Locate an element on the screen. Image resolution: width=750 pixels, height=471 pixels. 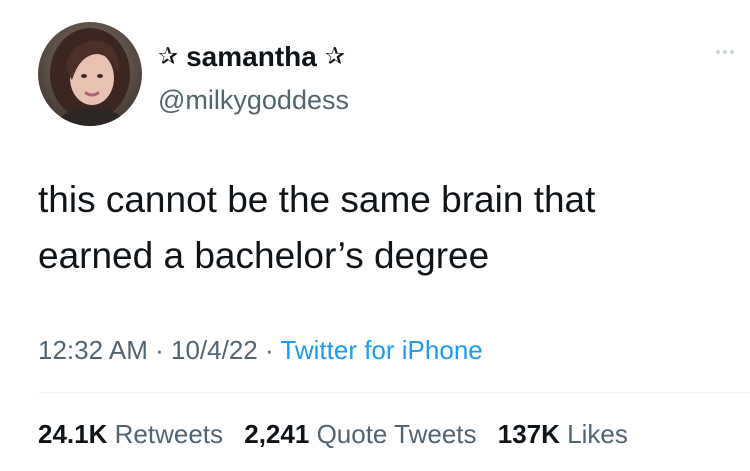
tweet-text-line: earned a bachelor’s degree is located at coordinates (264, 255).